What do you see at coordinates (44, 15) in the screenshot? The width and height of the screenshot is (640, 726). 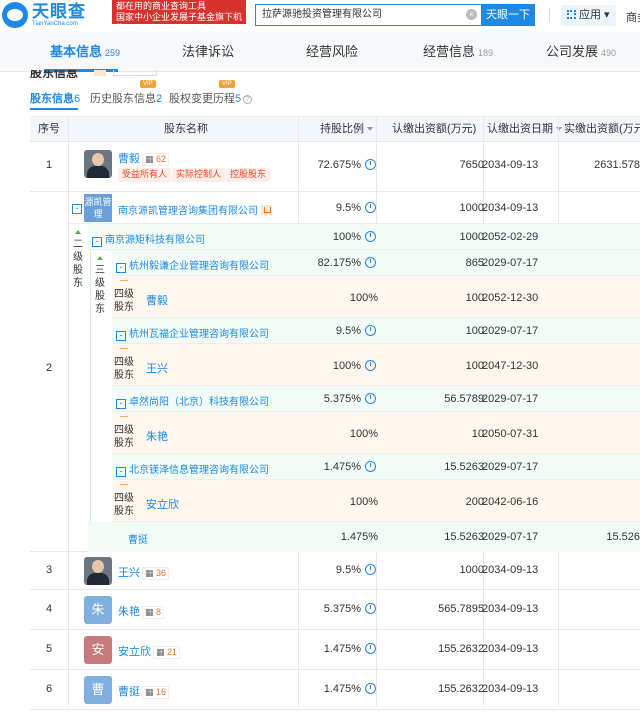 I see `logo: 天眼查 TianYanCha.com` at bounding box center [44, 15].